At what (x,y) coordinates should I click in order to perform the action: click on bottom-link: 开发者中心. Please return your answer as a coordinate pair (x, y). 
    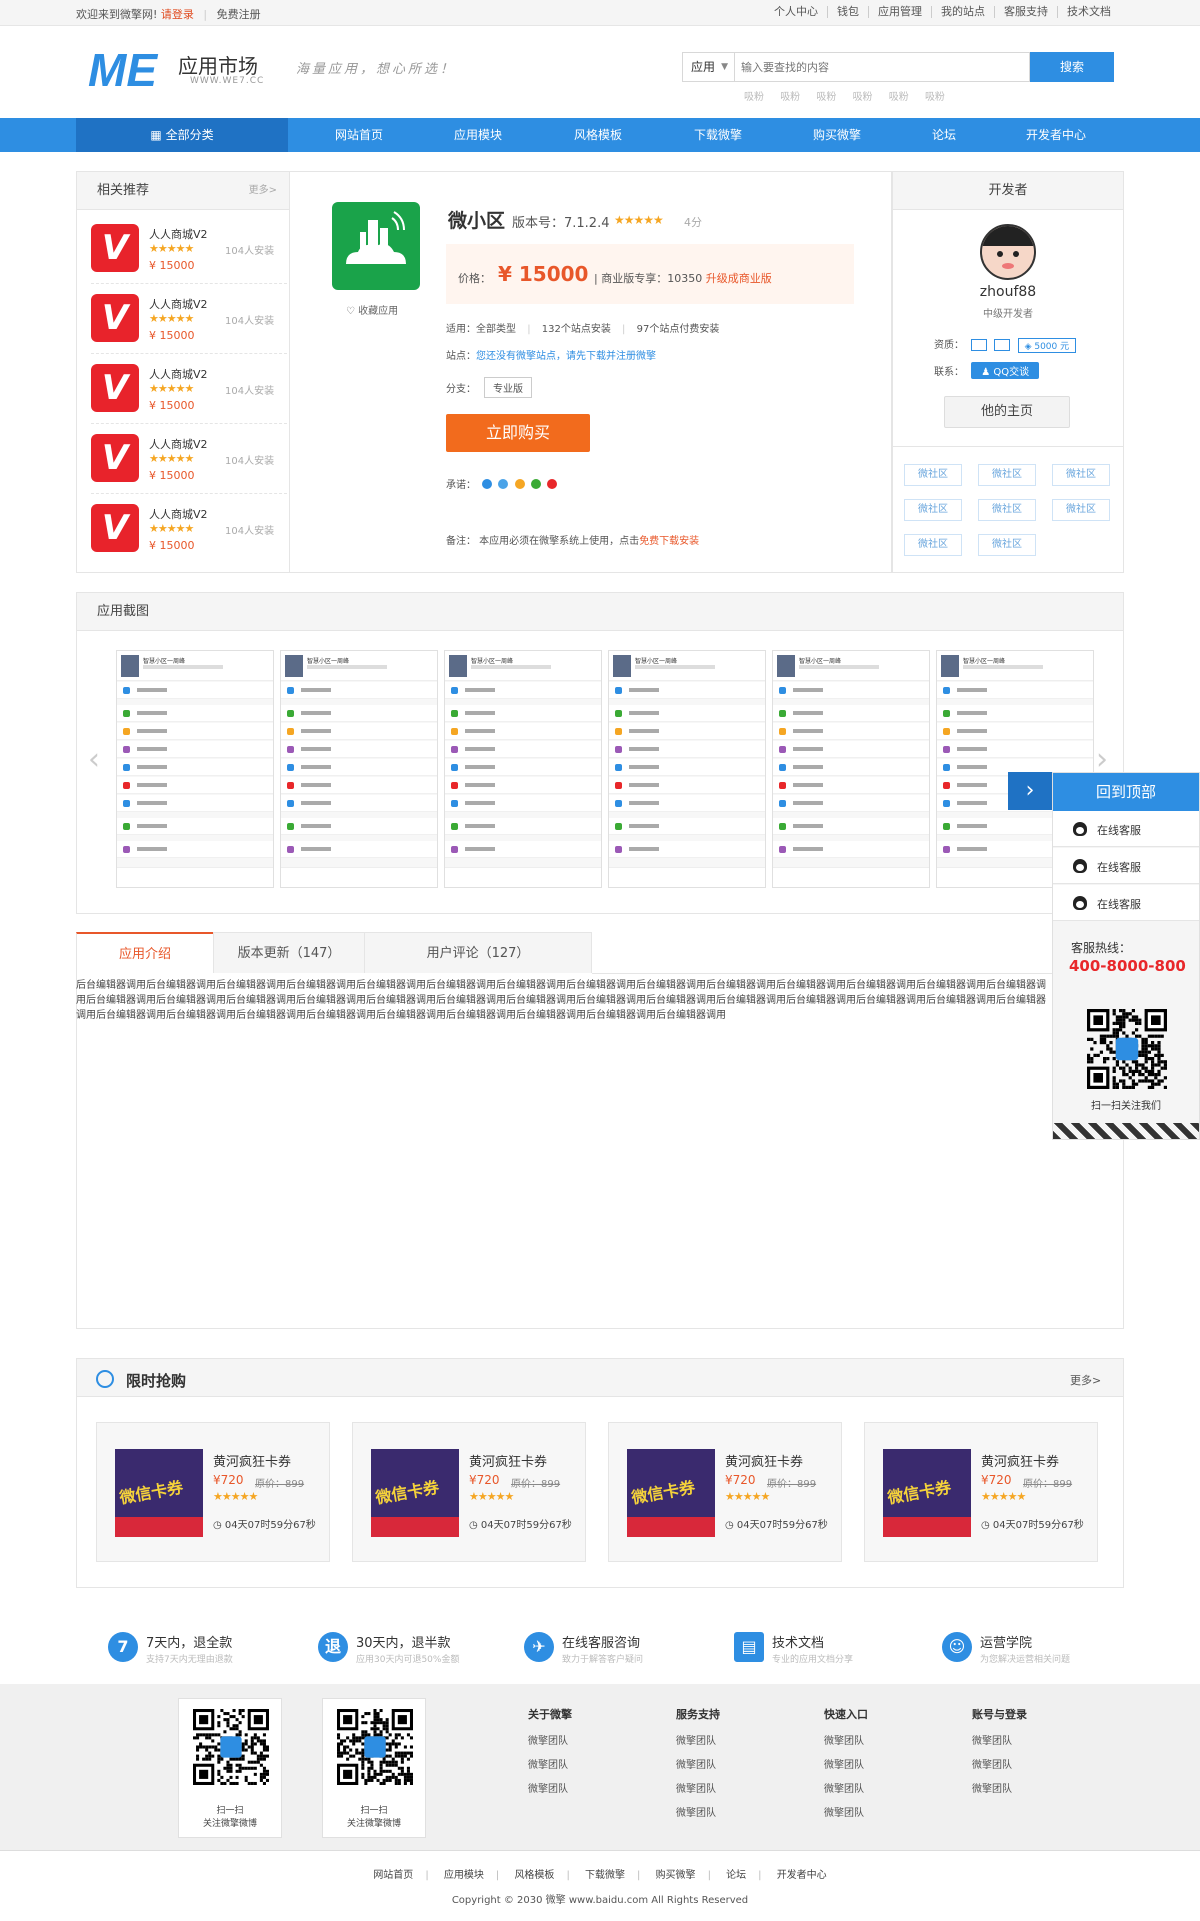
    Looking at the image, I should click on (802, 1875).